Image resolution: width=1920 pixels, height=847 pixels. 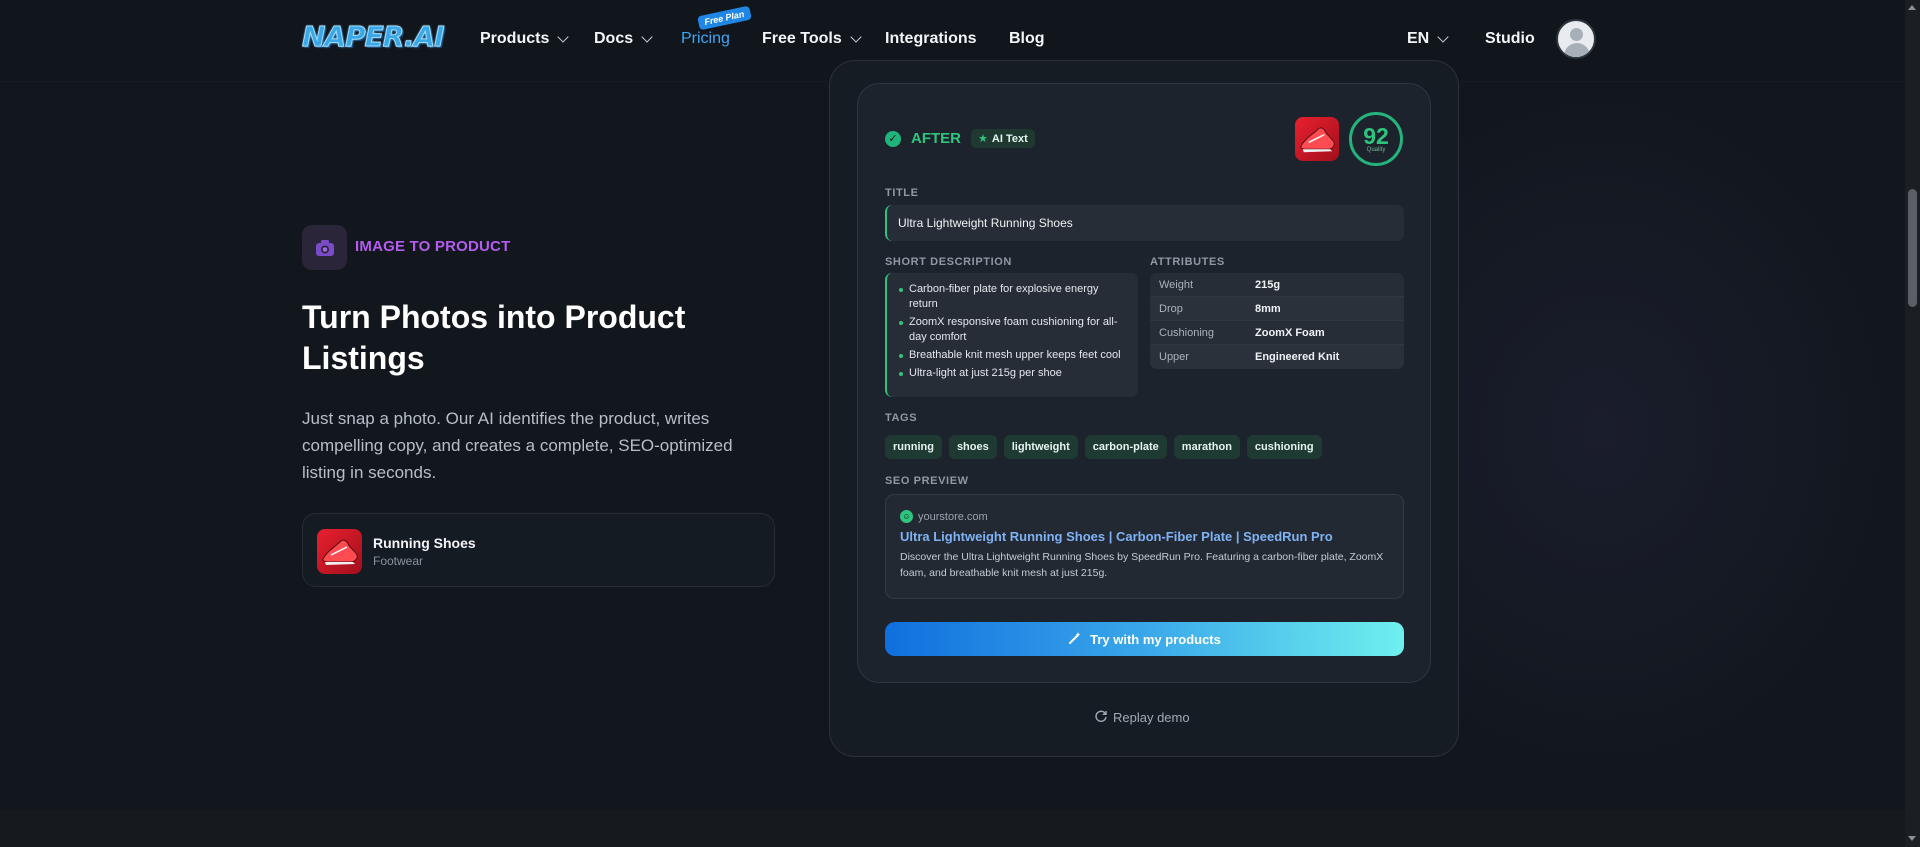 I want to click on seo-domain: yourstore.com, so click(x=953, y=516).